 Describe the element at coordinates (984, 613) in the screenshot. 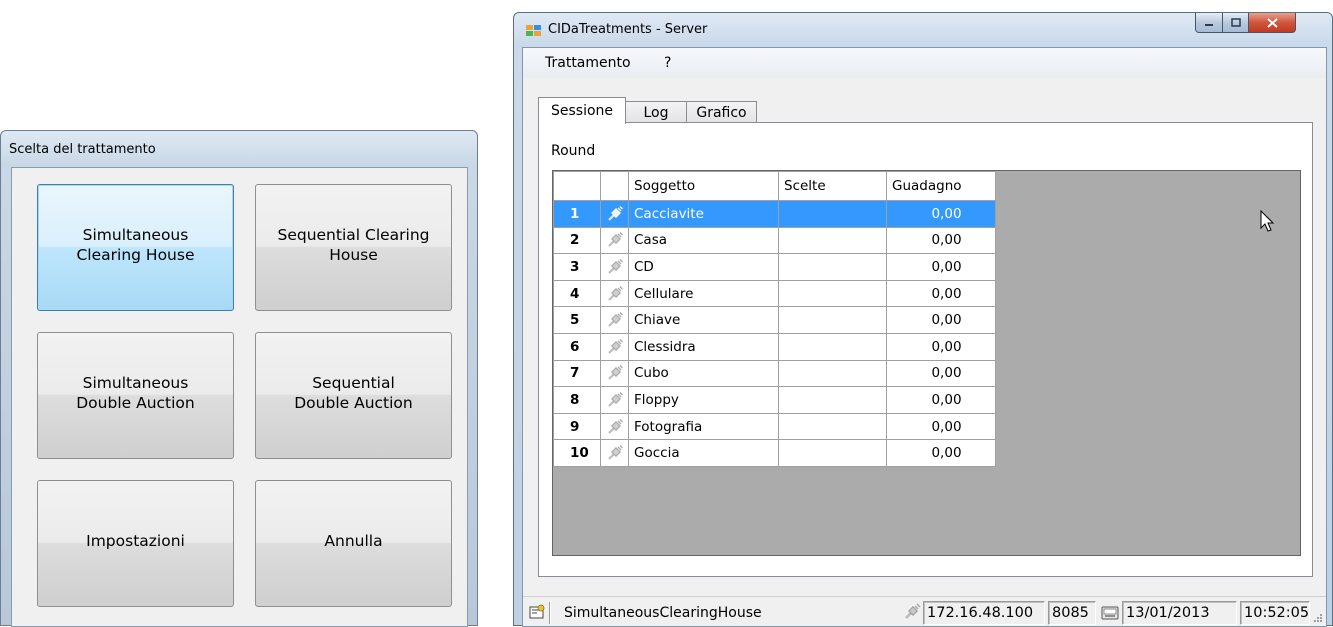

I see `status-ip-address: 172.16.48.100` at that location.